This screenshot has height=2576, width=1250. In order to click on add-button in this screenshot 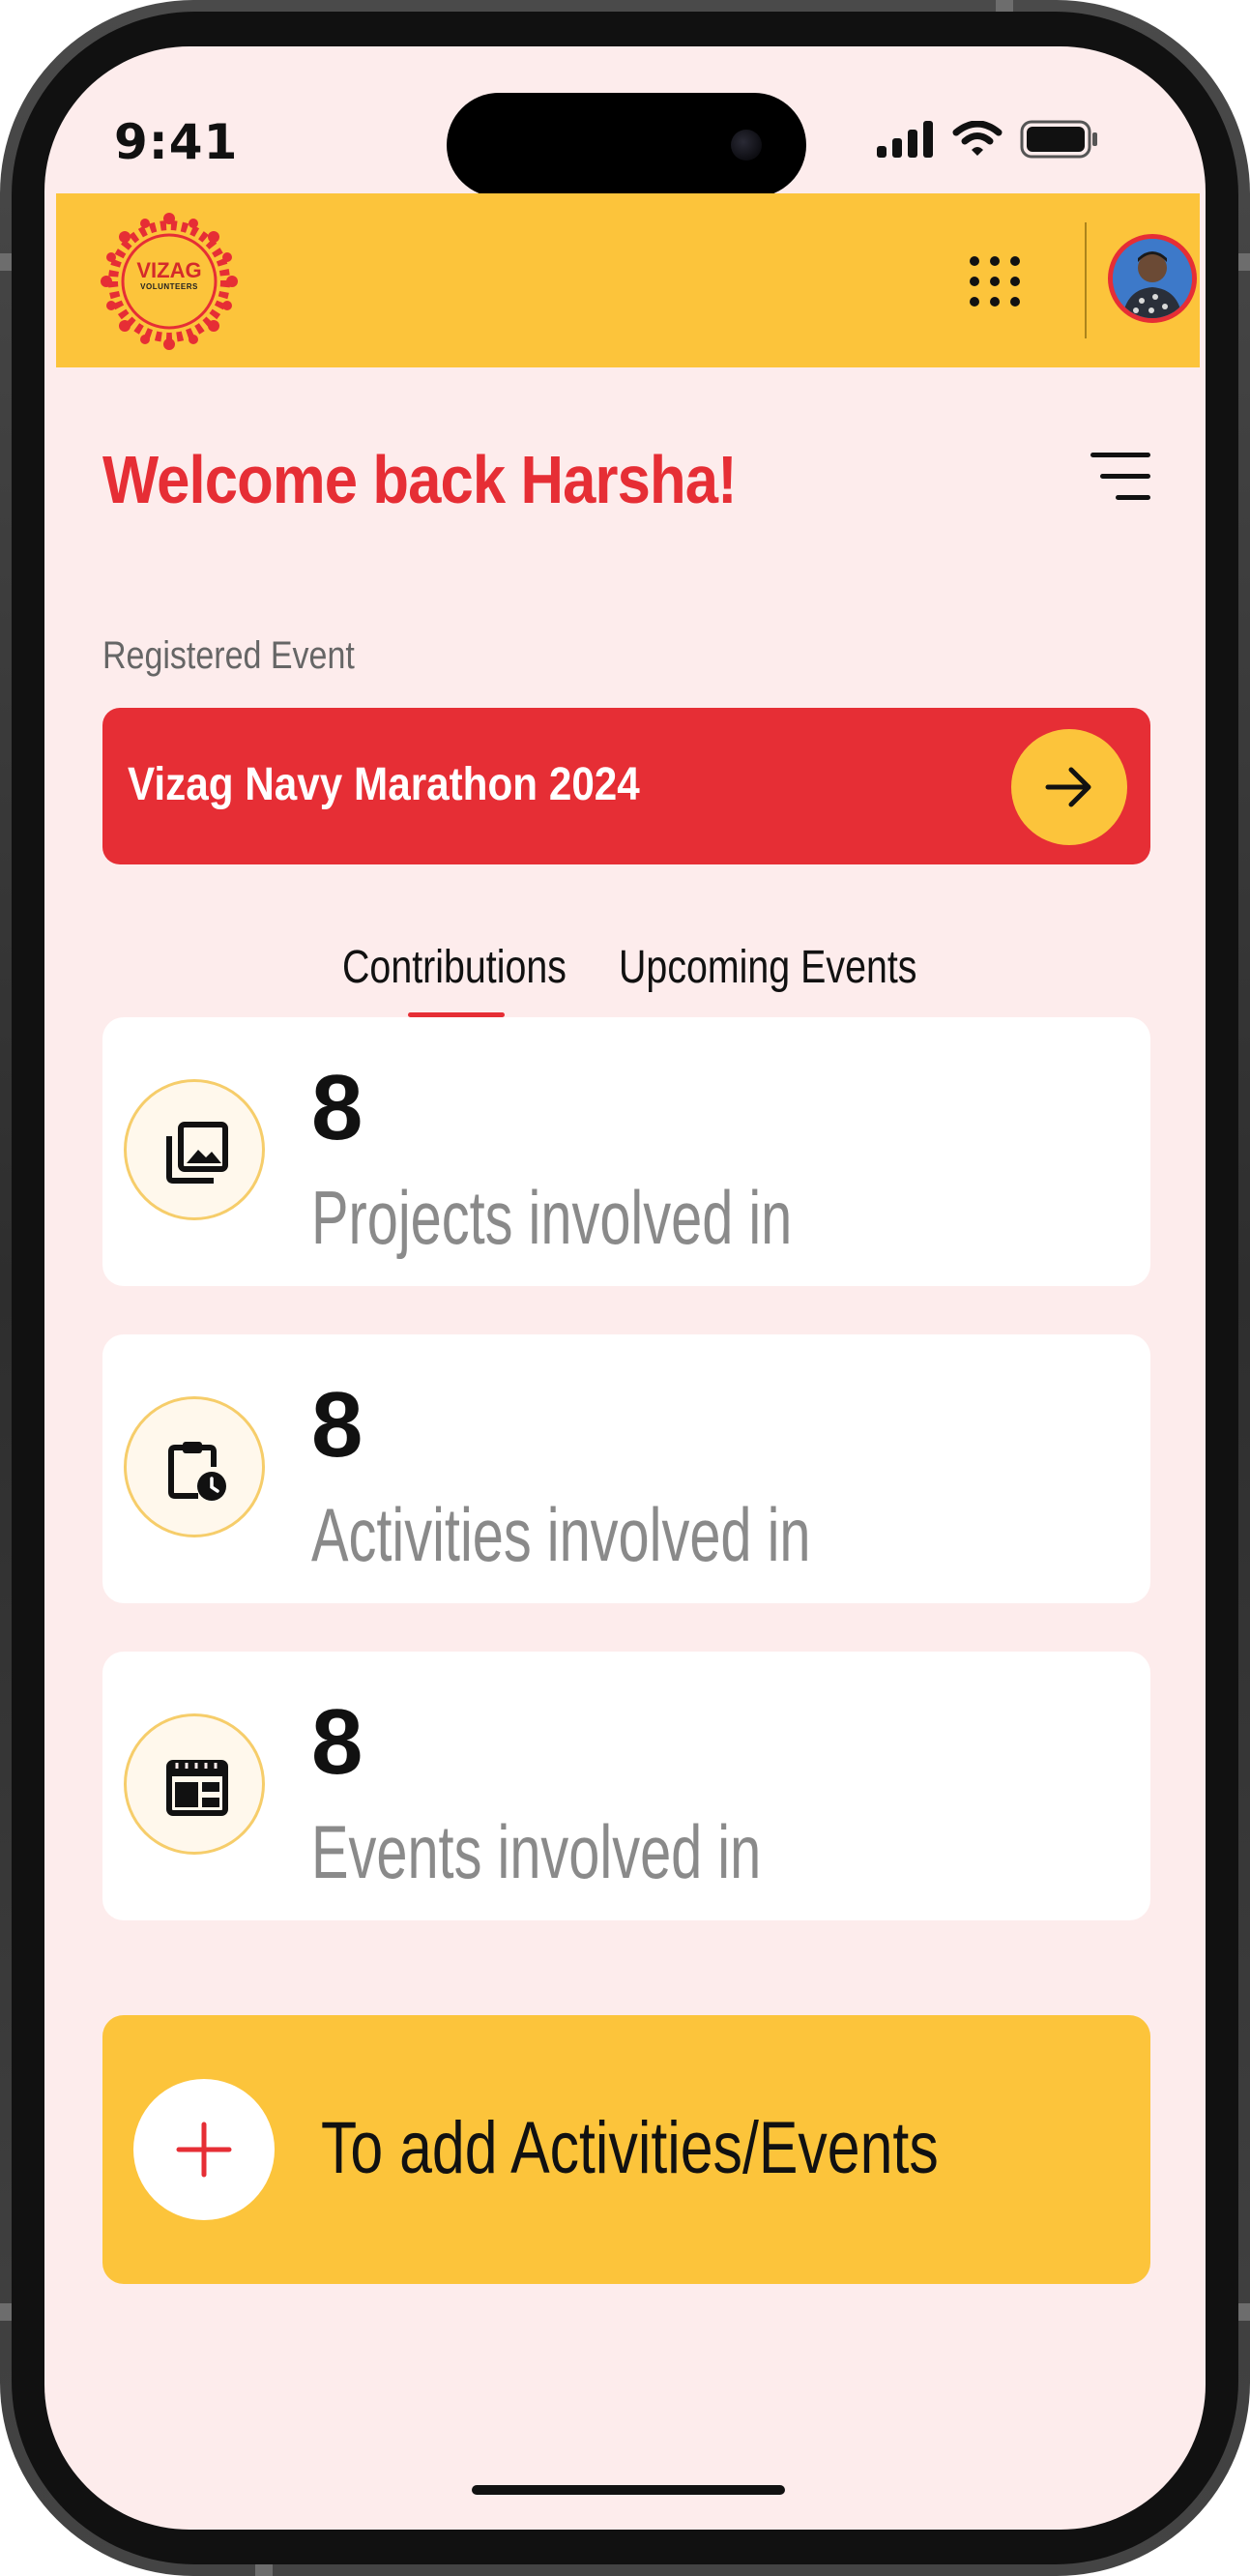, I will do `click(204, 2149)`.